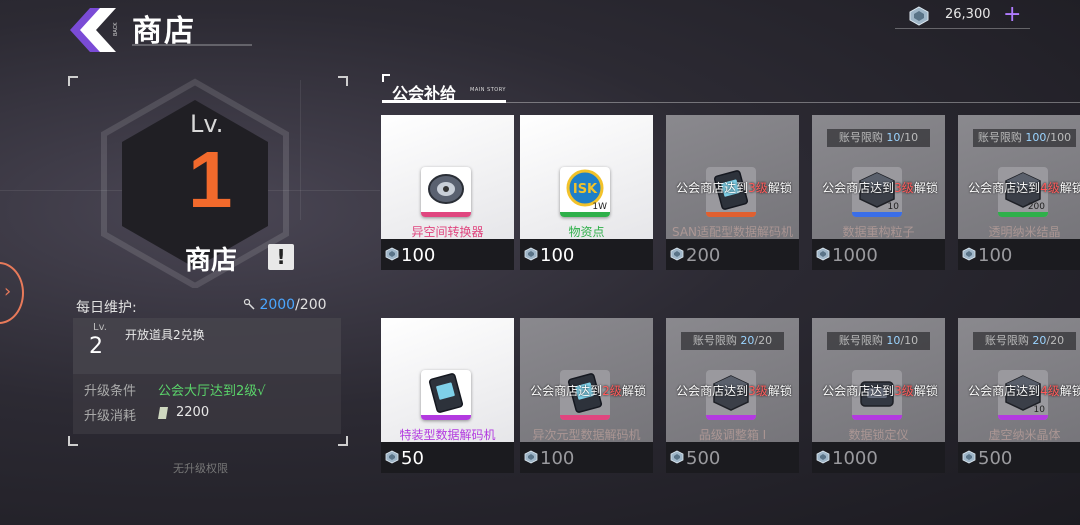  I want to click on unlock-requirement: 公会商店达到4级解锁, so click(1019, 187).